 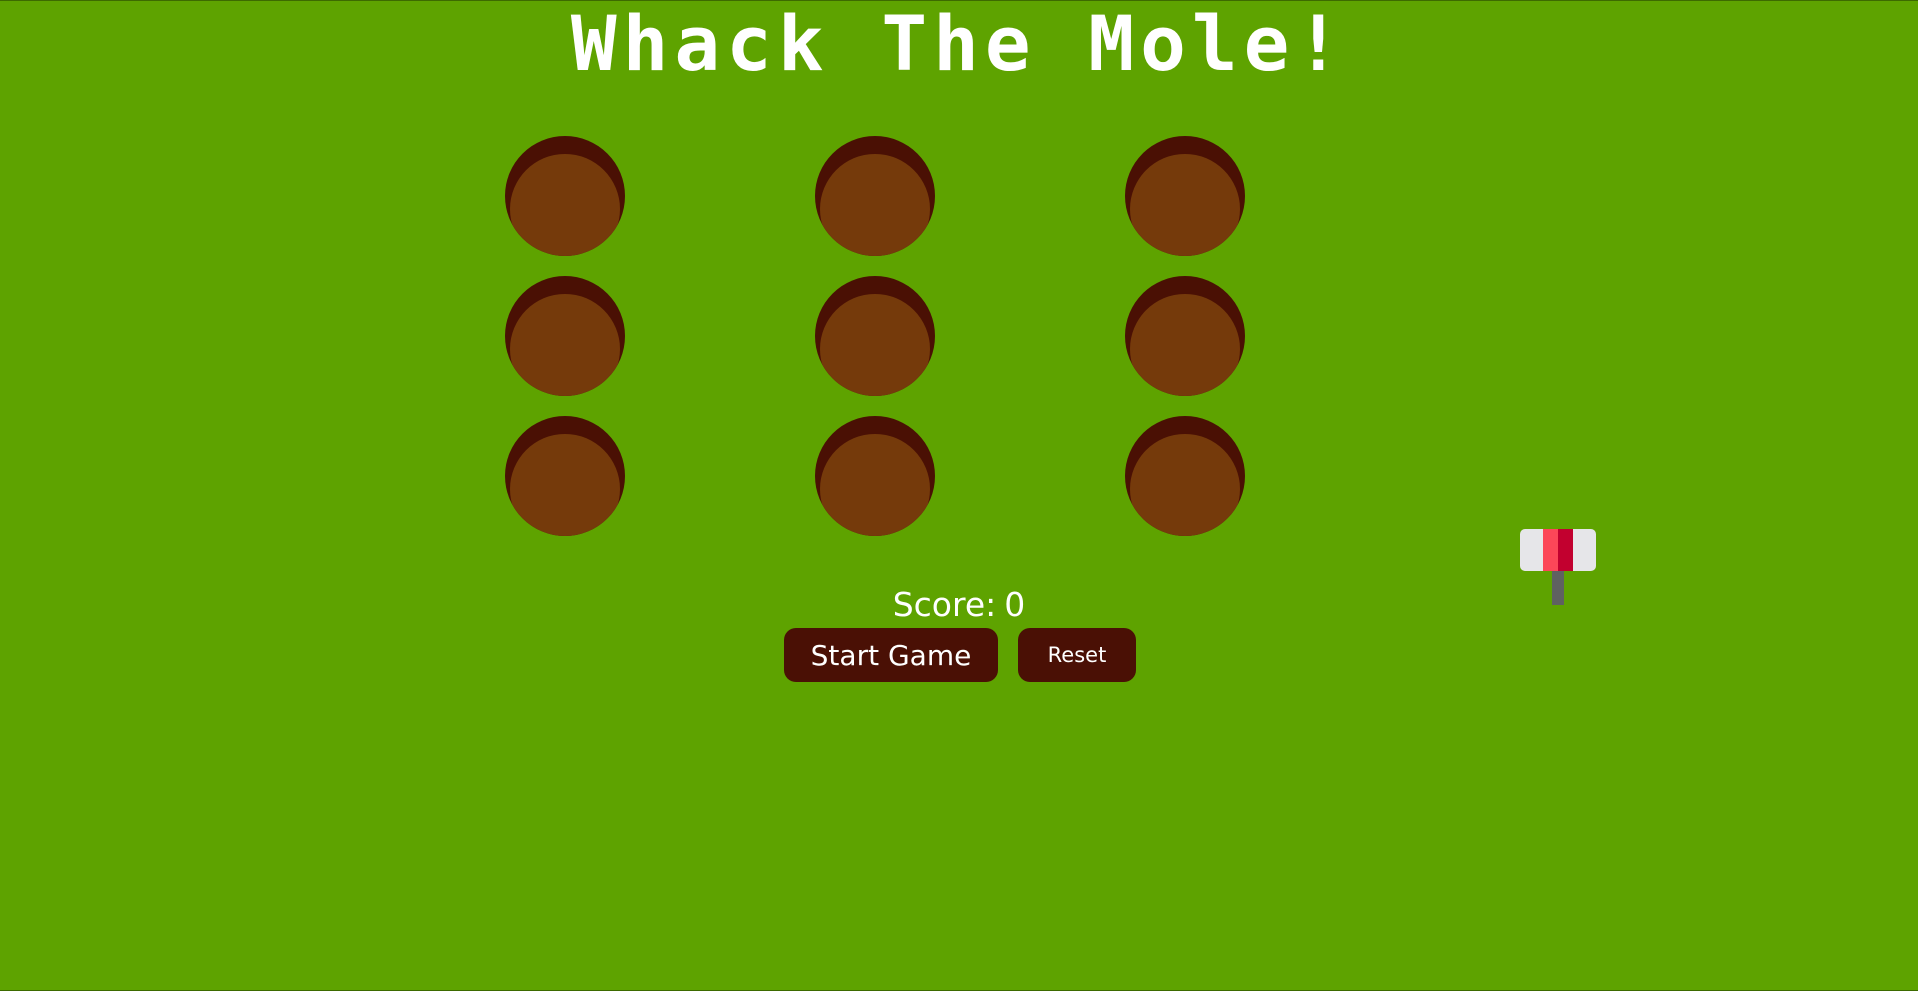 I want to click on start-game-button: Start Game, so click(x=891, y=655).